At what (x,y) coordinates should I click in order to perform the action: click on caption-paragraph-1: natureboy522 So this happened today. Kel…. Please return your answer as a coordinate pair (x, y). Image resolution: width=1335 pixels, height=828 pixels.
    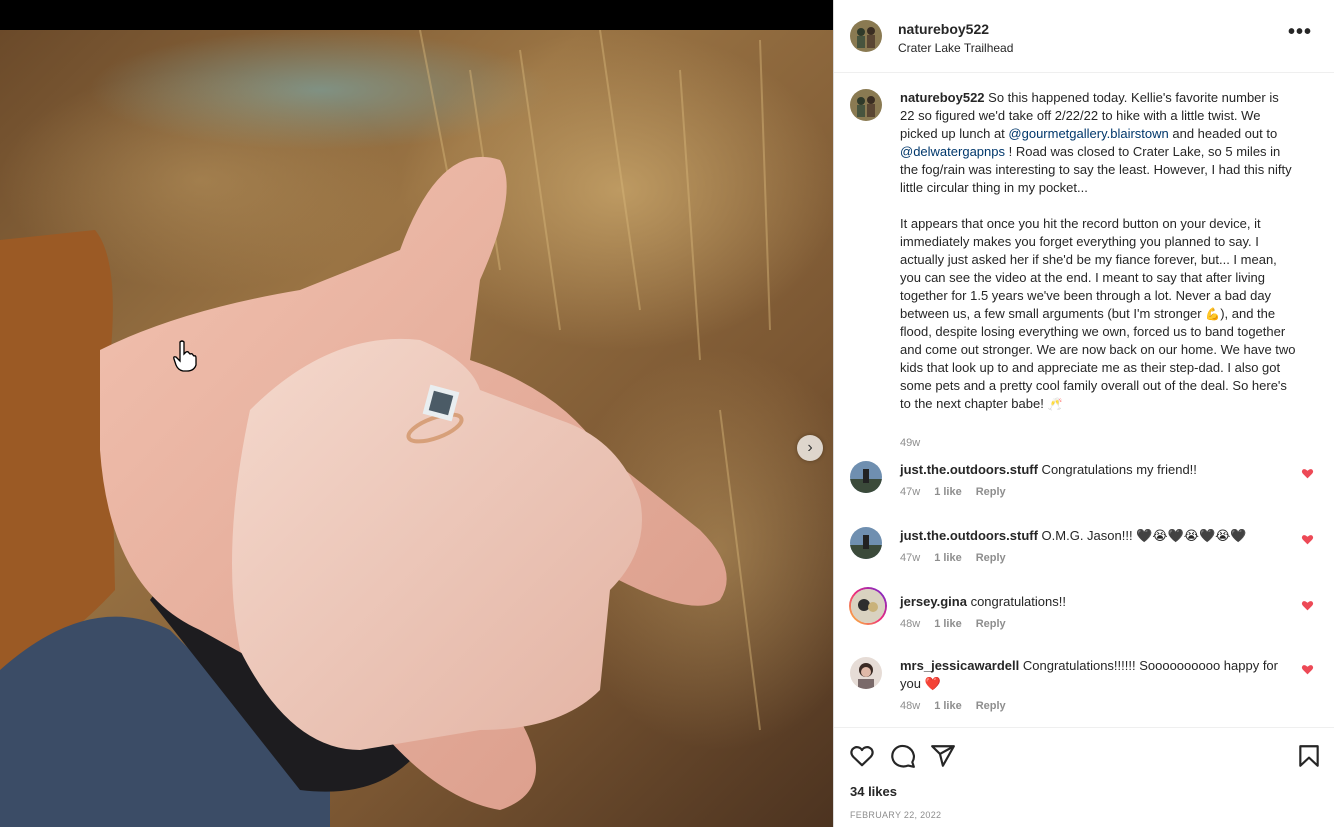
    Looking at the image, I should click on (1098, 143).